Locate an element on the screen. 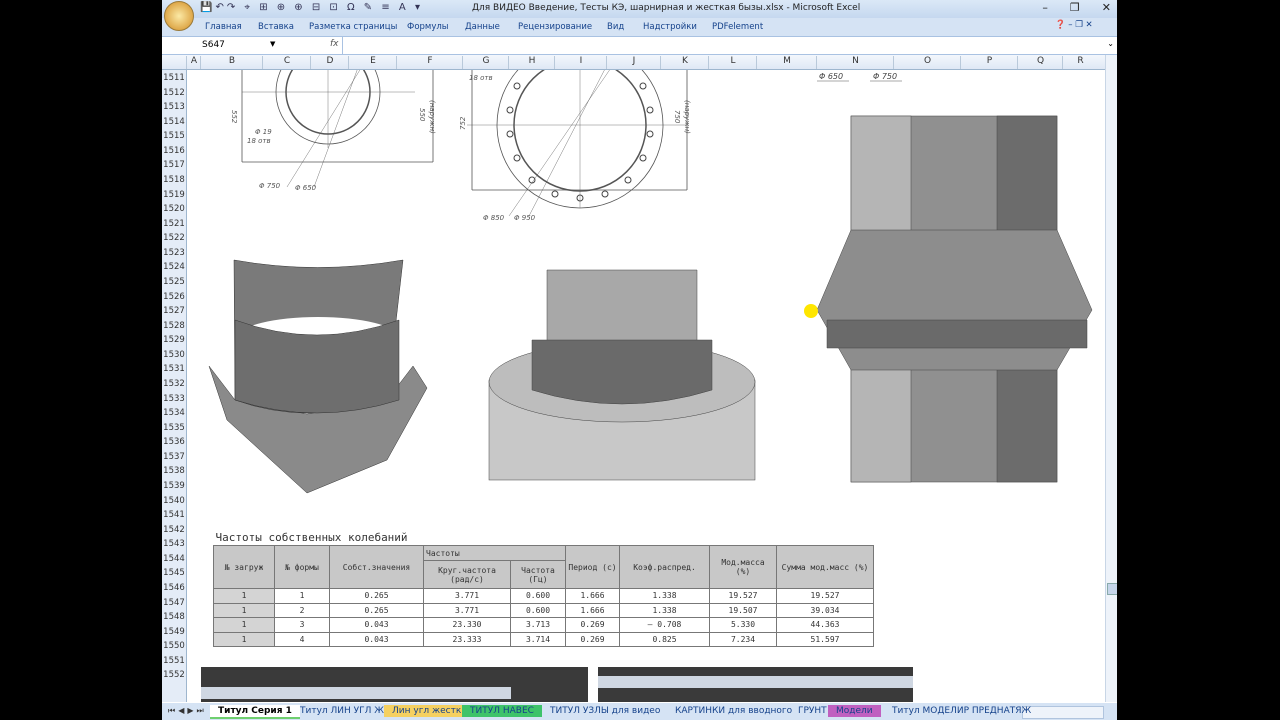  column-header-D: D is located at coordinates (329, 62).